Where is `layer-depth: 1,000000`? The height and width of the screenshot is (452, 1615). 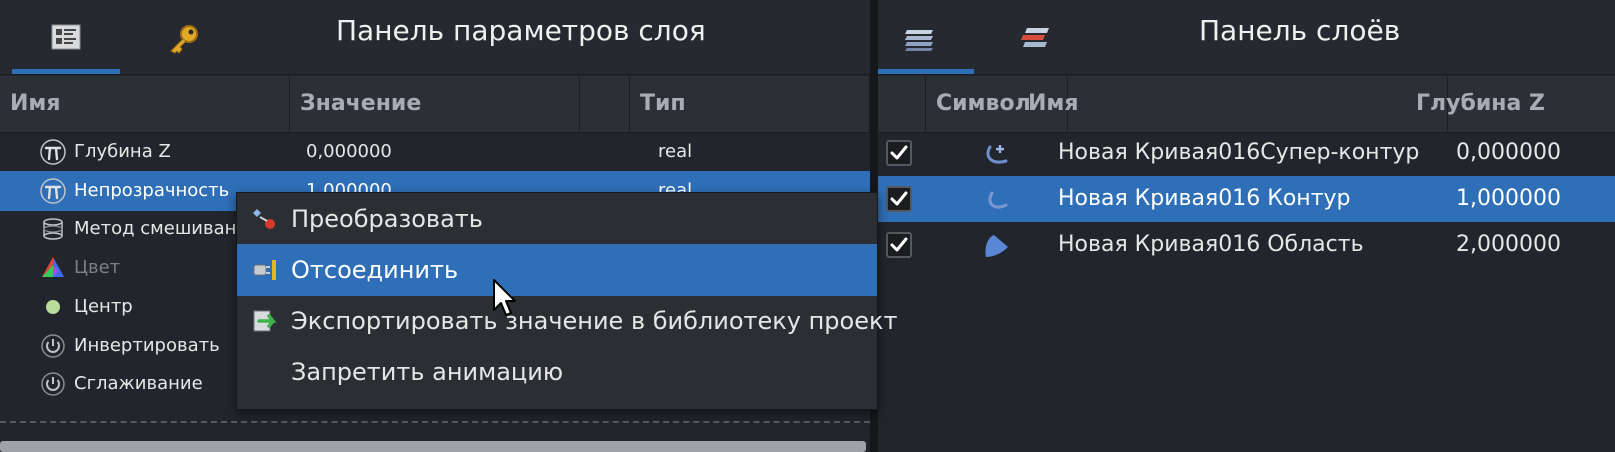 layer-depth: 1,000000 is located at coordinates (1508, 198).